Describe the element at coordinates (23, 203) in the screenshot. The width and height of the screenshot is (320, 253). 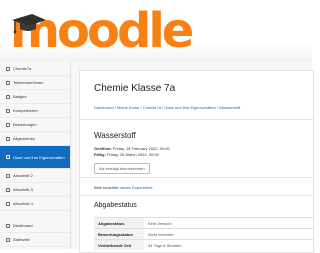
I see `sidebar-item-label: Abschnitt 4` at that location.